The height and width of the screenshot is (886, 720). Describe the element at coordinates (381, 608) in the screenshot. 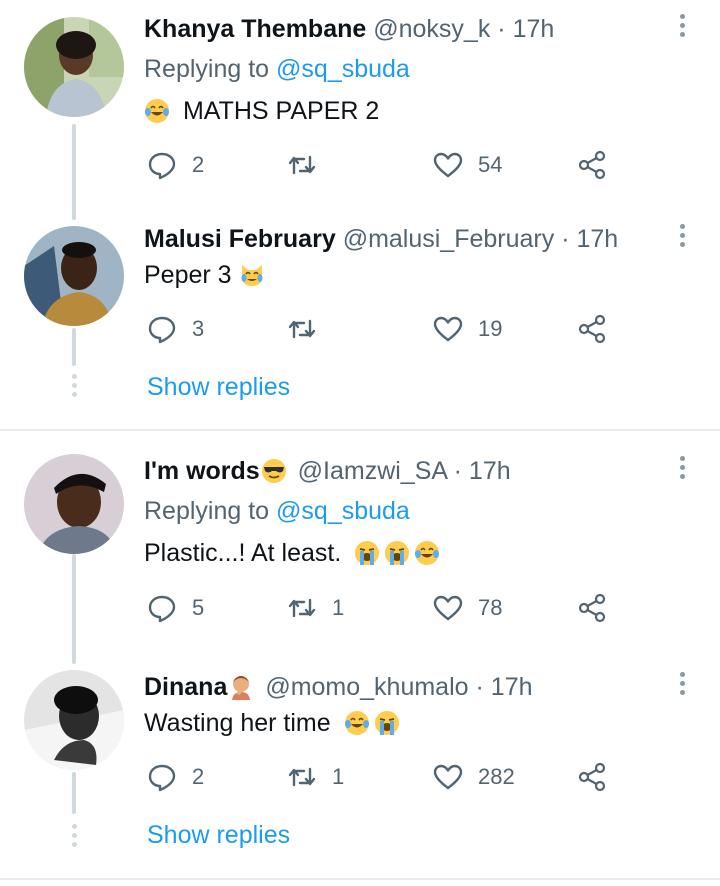

I see `tweet-actions: 5 1 78` at that location.